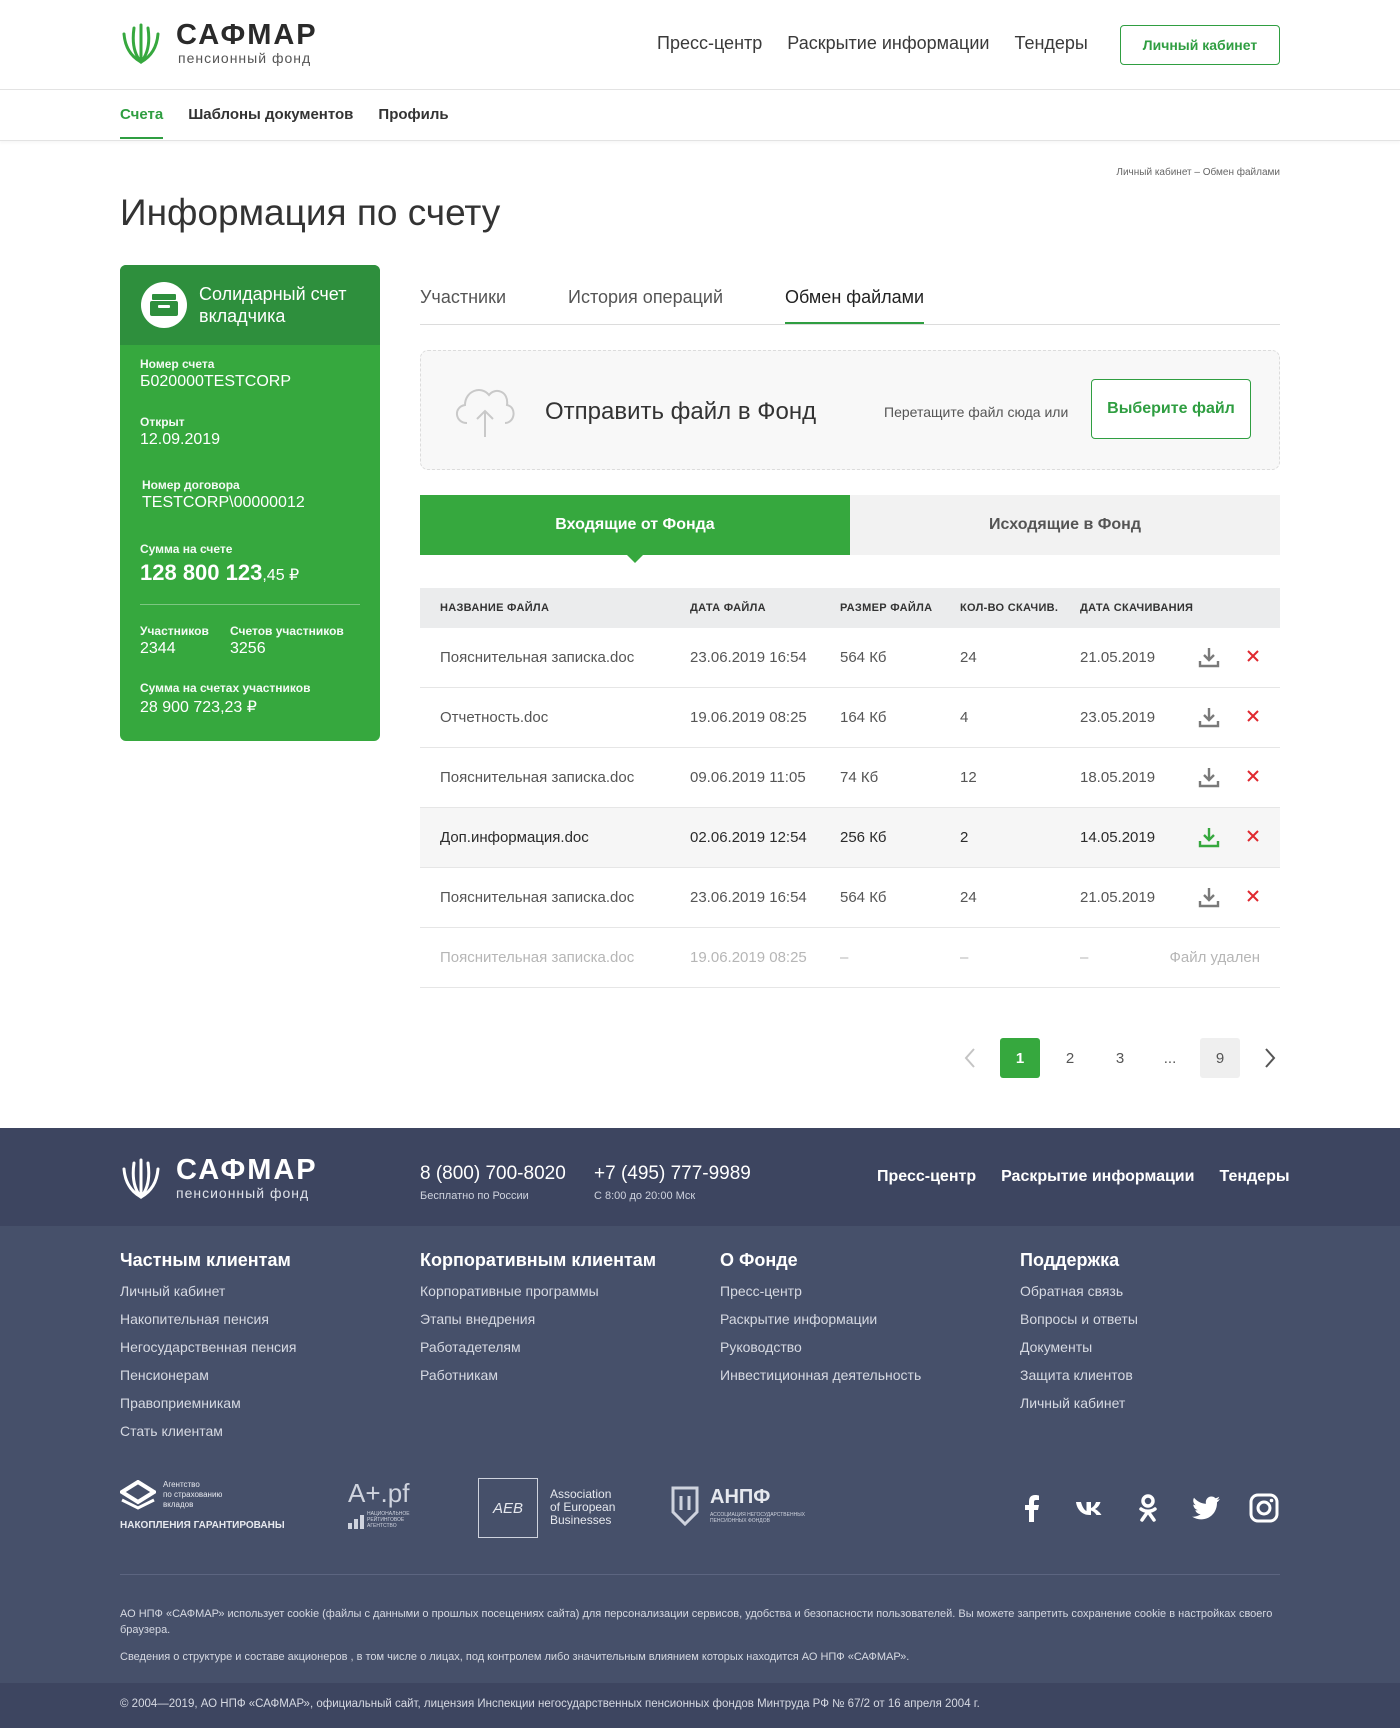  Describe the element at coordinates (1206, 1508) in the screenshot. I see `twitter-icon` at that location.